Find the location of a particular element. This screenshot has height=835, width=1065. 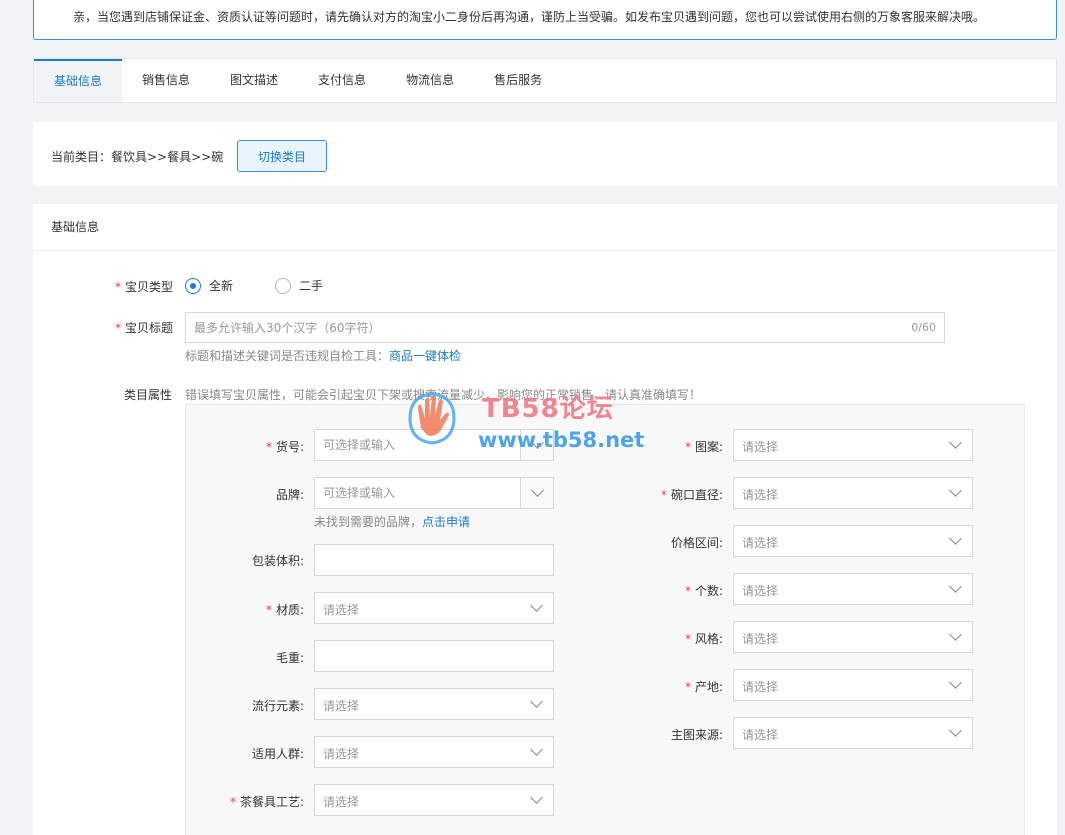

origin-select: 请选择 is located at coordinates (853, 685).